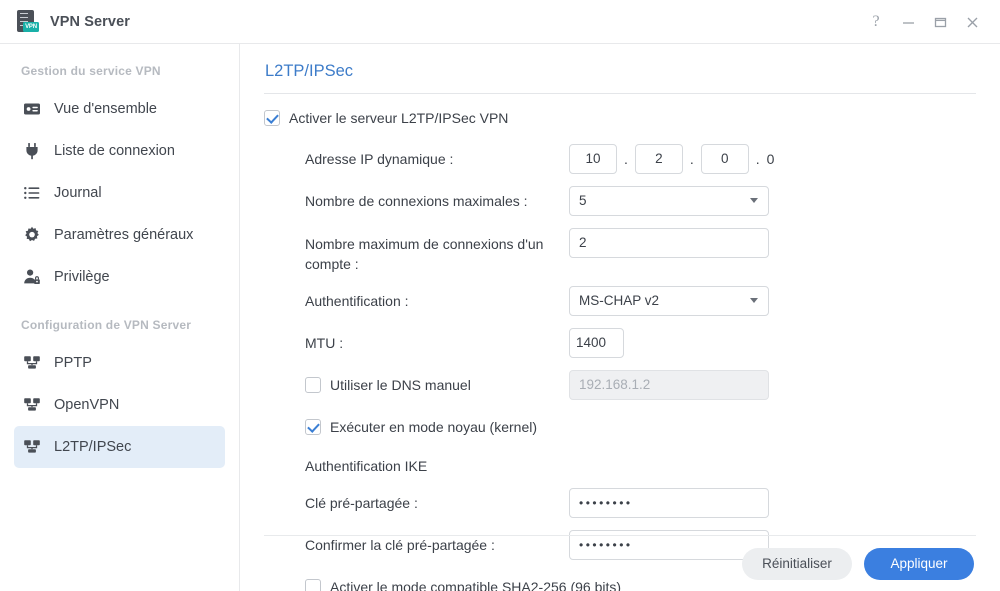 This screenshot has height=591, width=1000. What do you see at coordinates (32, 151) in the screenshot?
I see `plug-icon` at bounding box center [32, 151].